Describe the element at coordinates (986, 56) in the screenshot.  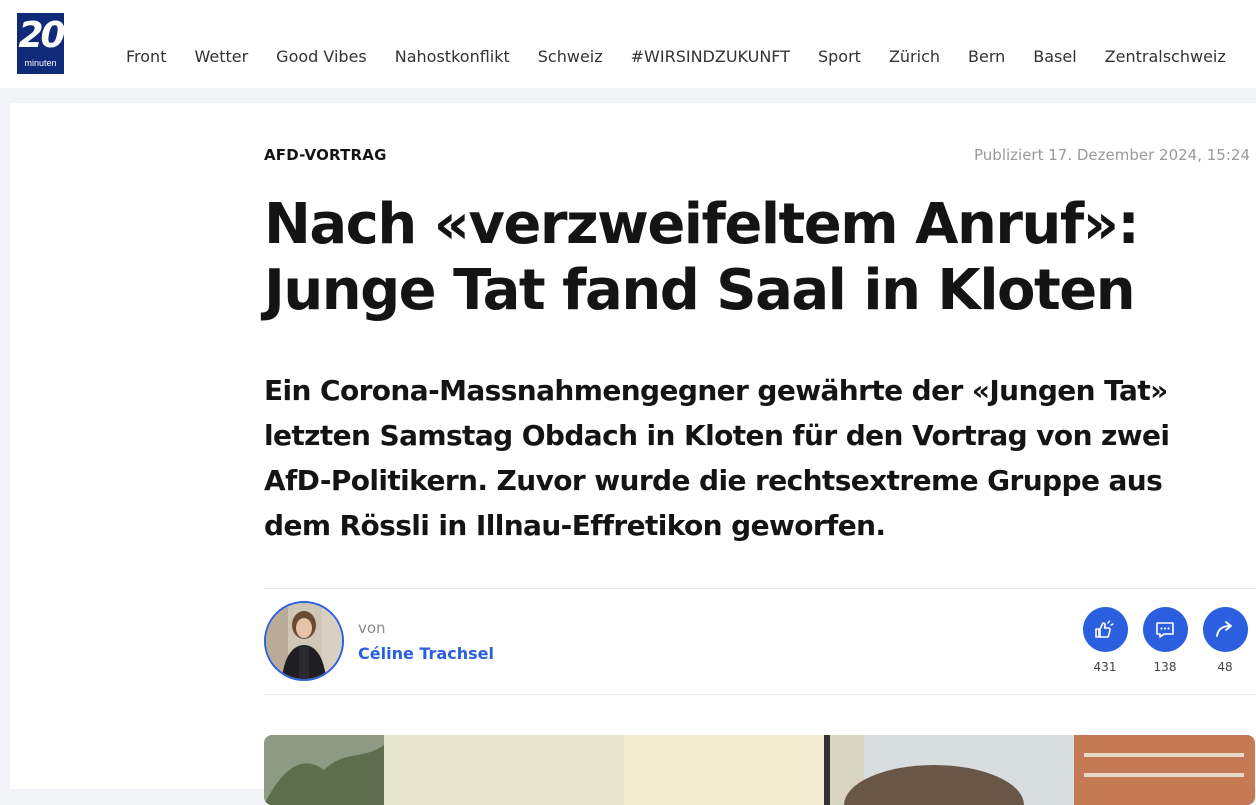
I see `nav-item-bern: Bern` at that location.